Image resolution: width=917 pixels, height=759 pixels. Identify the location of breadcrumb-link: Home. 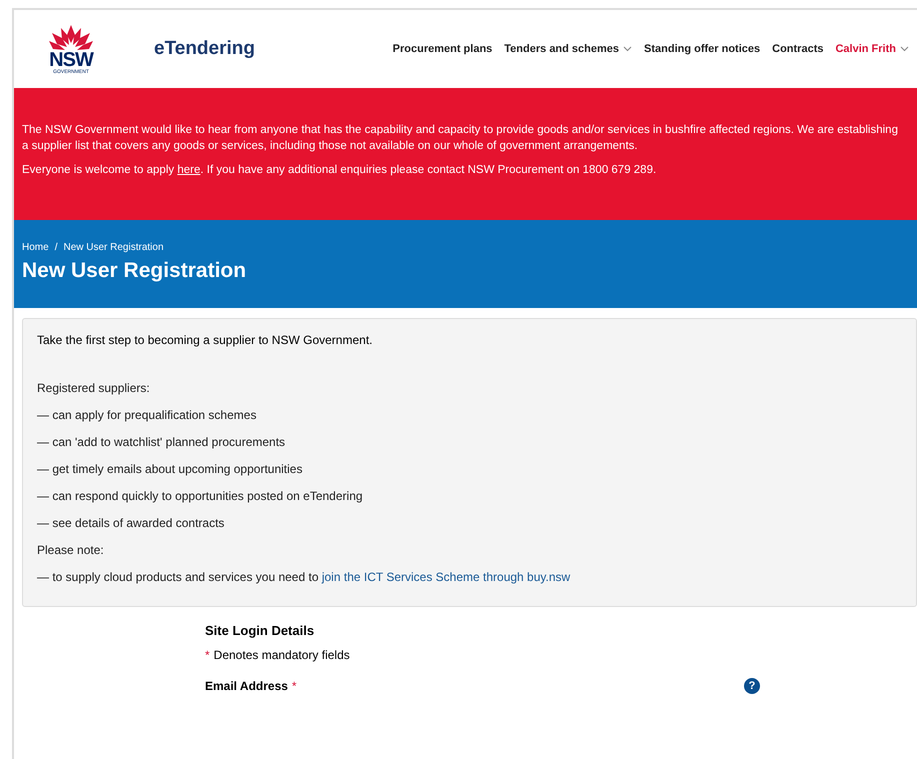
(35, 247).